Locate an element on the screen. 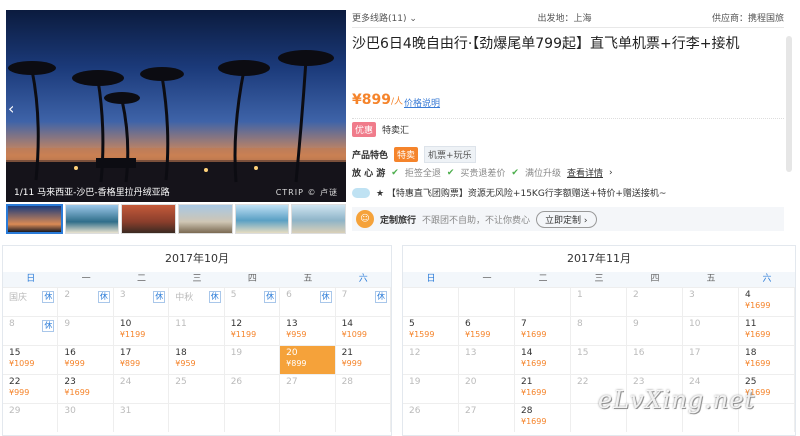 The width and height of the screenshot is (800, 436). calendar-day-selected: 20 ¥899 is located at coordinates (308, 359).